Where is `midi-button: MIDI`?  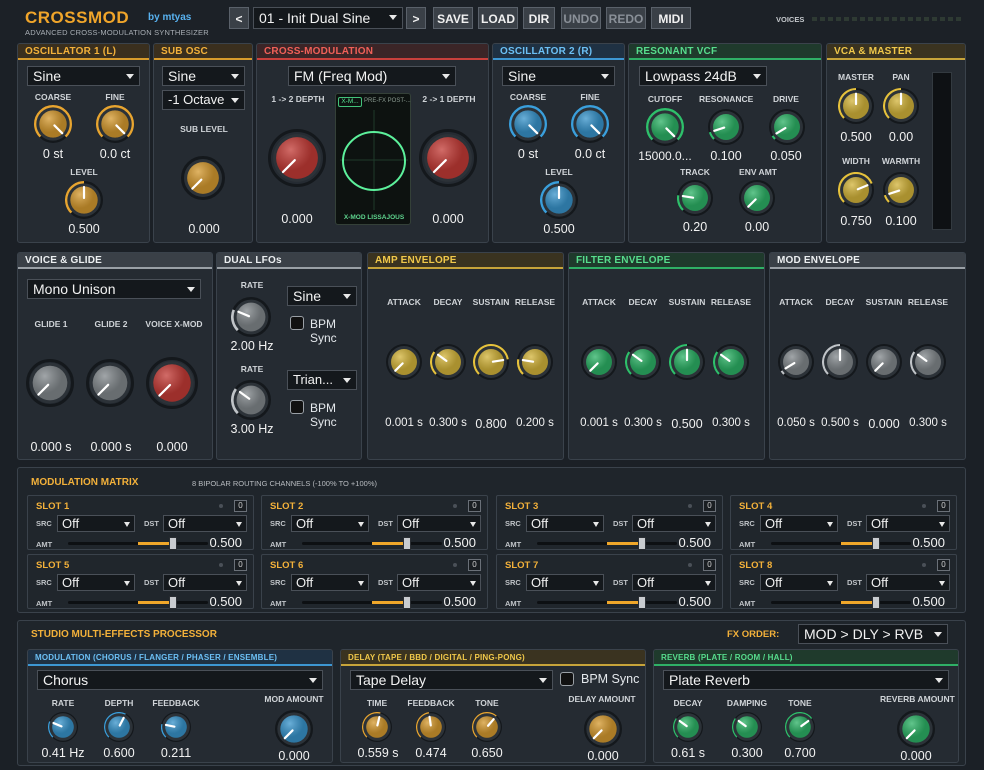 midi-button: MIDI is located at coordinates (671, 18).